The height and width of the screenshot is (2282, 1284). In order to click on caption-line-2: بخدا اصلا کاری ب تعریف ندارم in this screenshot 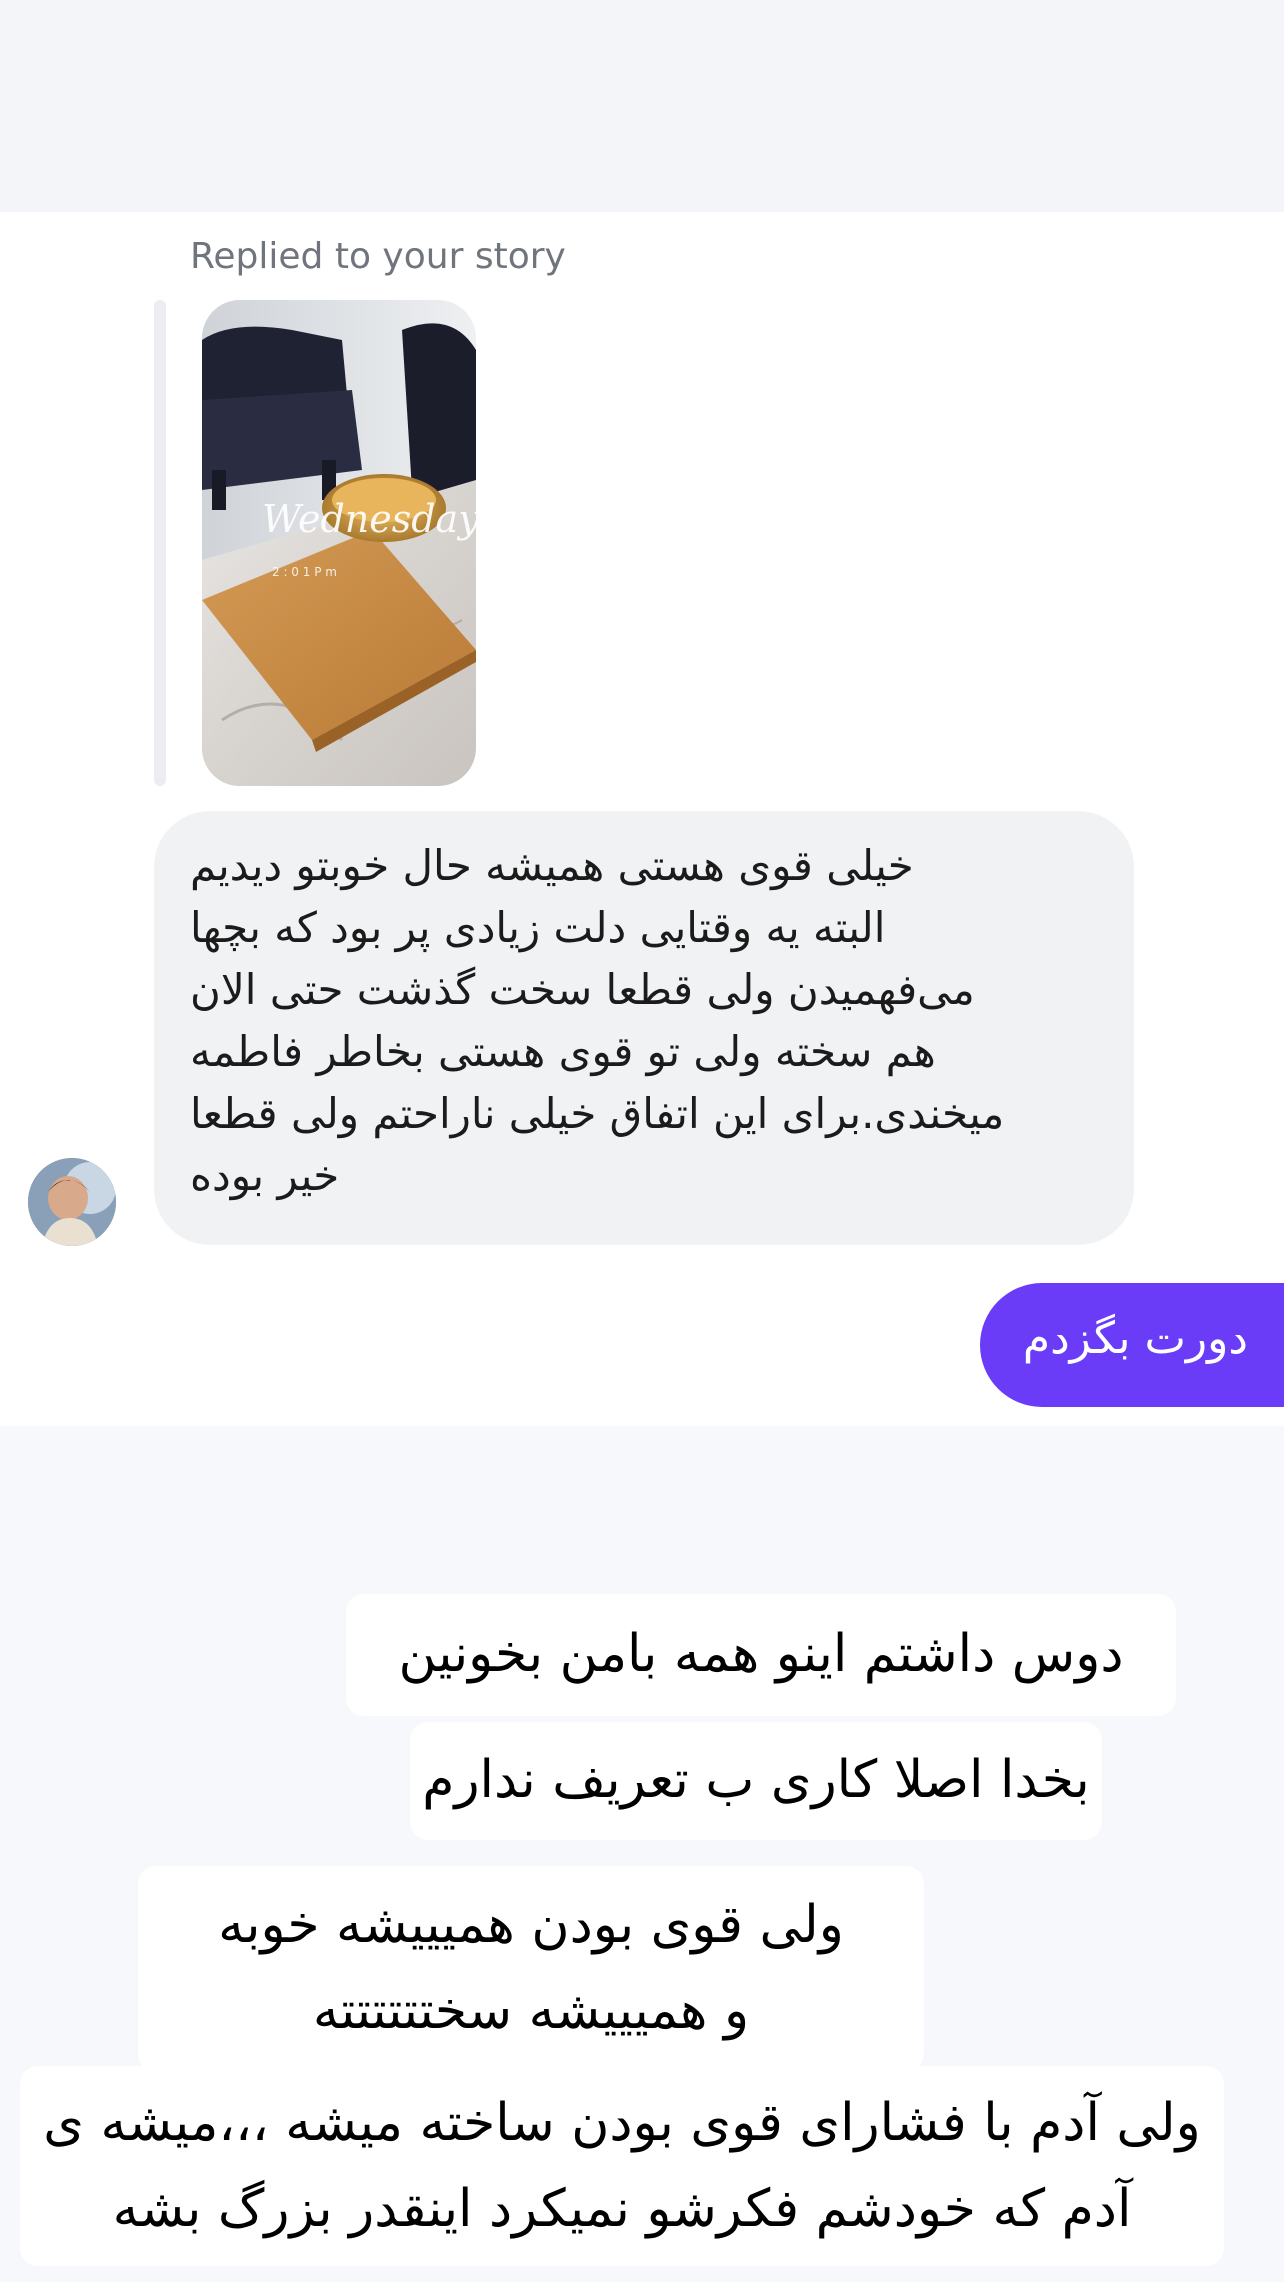, I will do `click(756, 1781)`.